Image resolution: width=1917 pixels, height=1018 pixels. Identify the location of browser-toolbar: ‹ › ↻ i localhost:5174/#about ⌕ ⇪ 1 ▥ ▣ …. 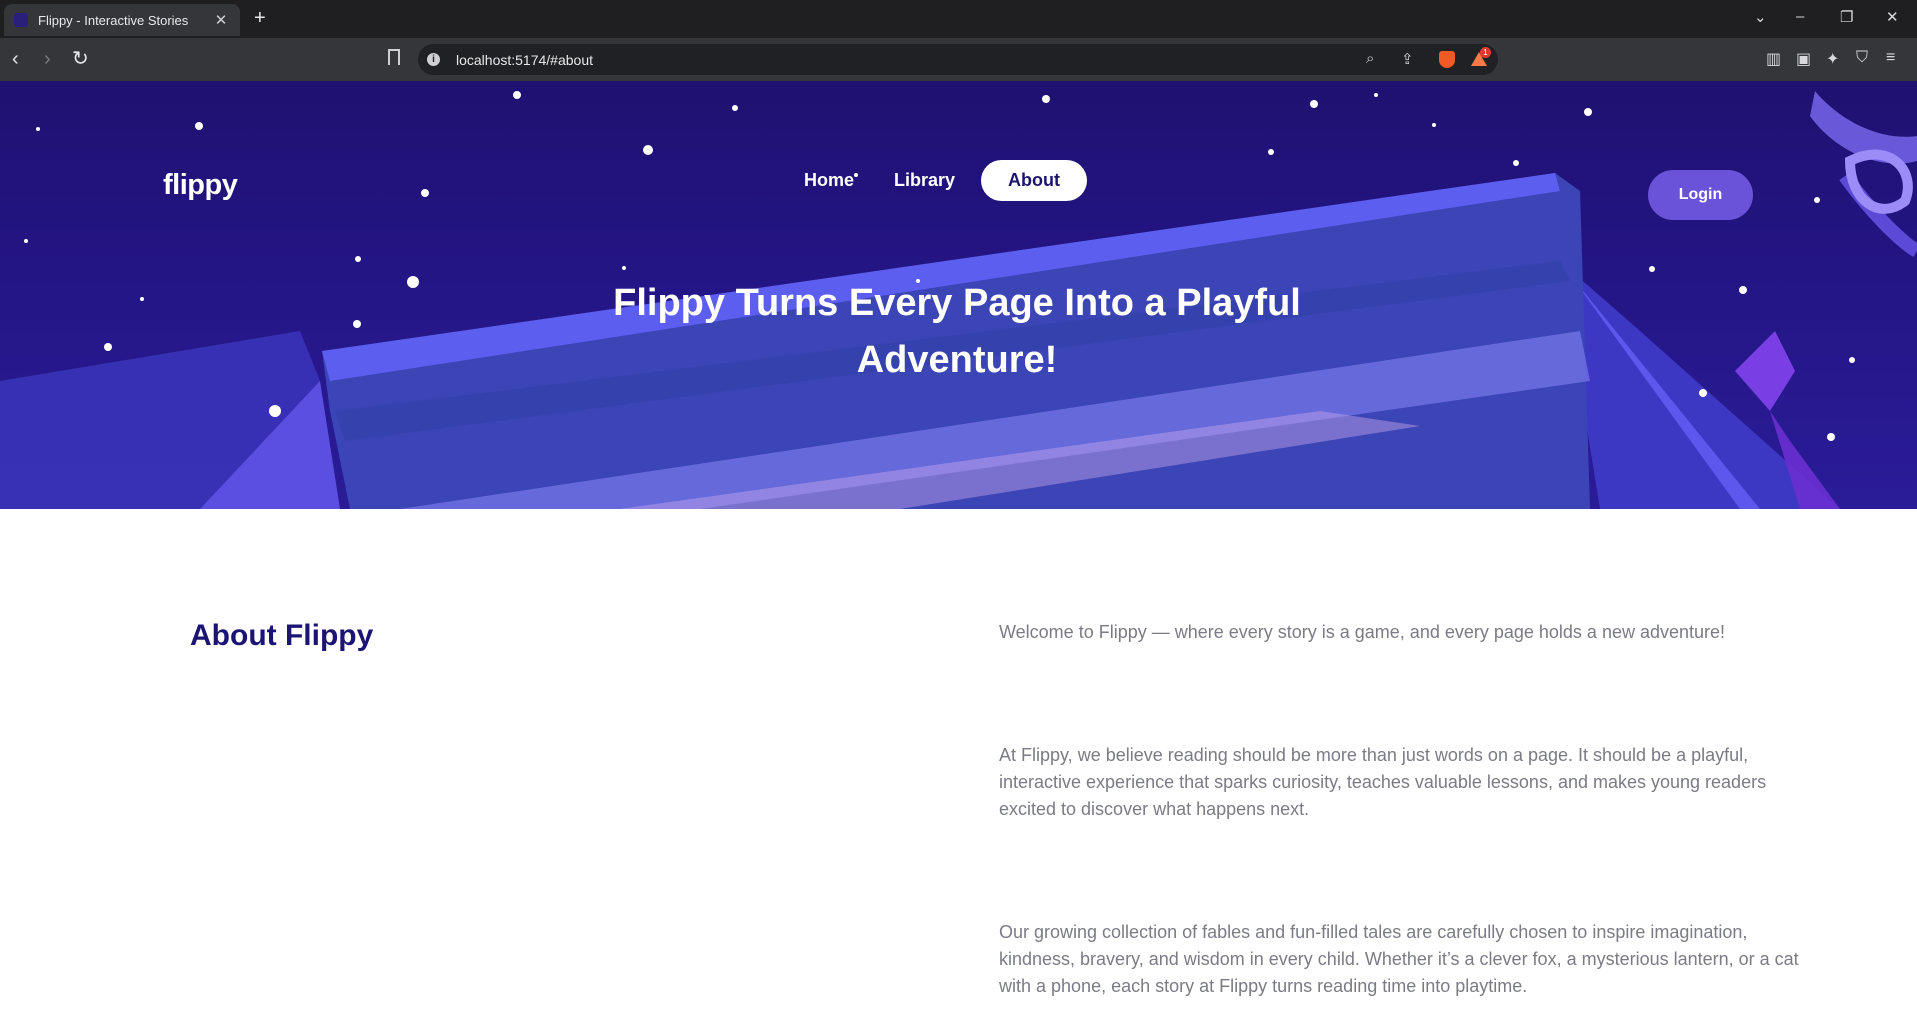
(958, 59).